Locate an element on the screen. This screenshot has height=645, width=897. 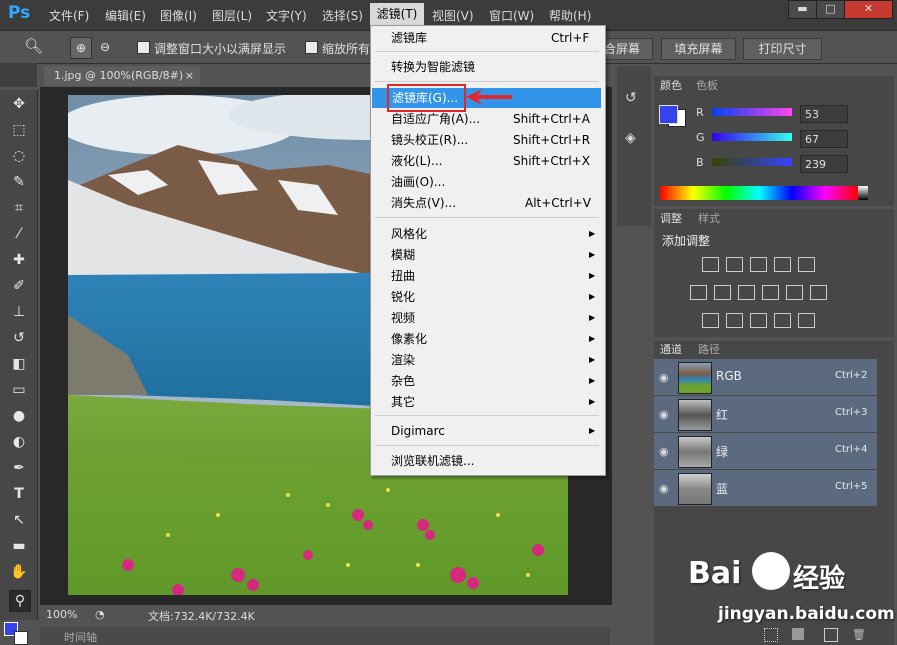
timeline-tab: 时间轴 is located at coordinates (80, 637).